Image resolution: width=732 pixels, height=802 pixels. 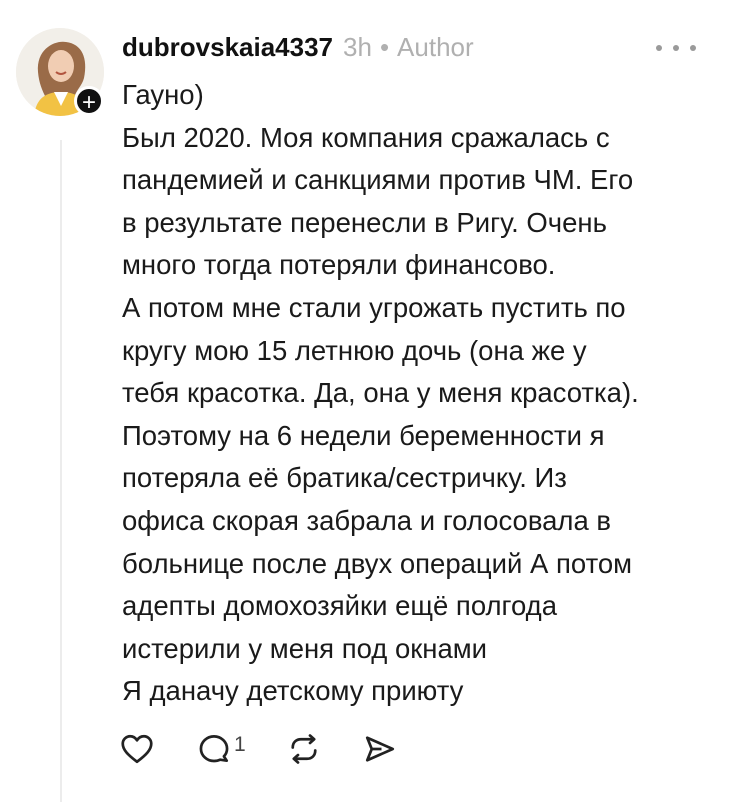 I want to click on thread-line, so click(x=61, y=471).